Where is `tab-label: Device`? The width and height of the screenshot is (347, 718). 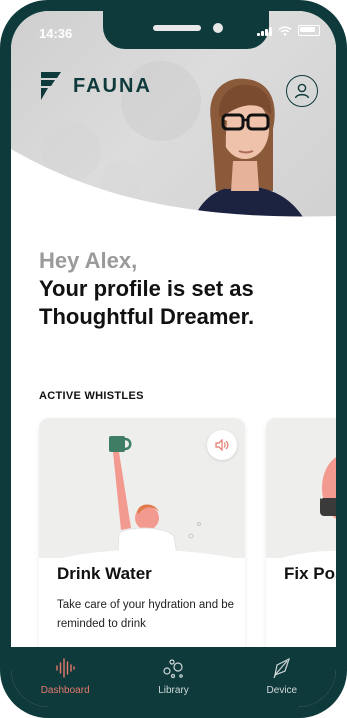
tab-label: Device is located at coordinates (282, 690).